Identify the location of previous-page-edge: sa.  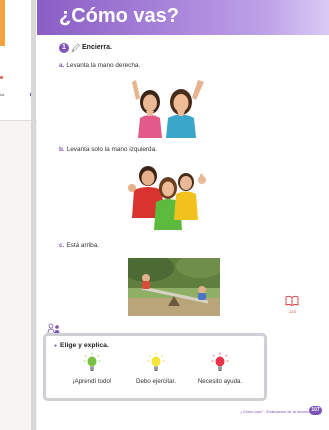
(18, 215).